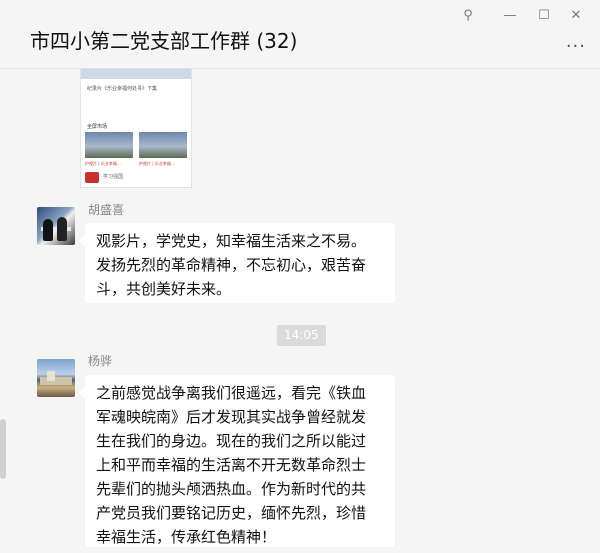 This screenshot has height=553, width=600. What do you see at coordinates (106, 210) in the screenshot?
I see `sender-name: 胡盛喜` at bounding box center [106, 210].